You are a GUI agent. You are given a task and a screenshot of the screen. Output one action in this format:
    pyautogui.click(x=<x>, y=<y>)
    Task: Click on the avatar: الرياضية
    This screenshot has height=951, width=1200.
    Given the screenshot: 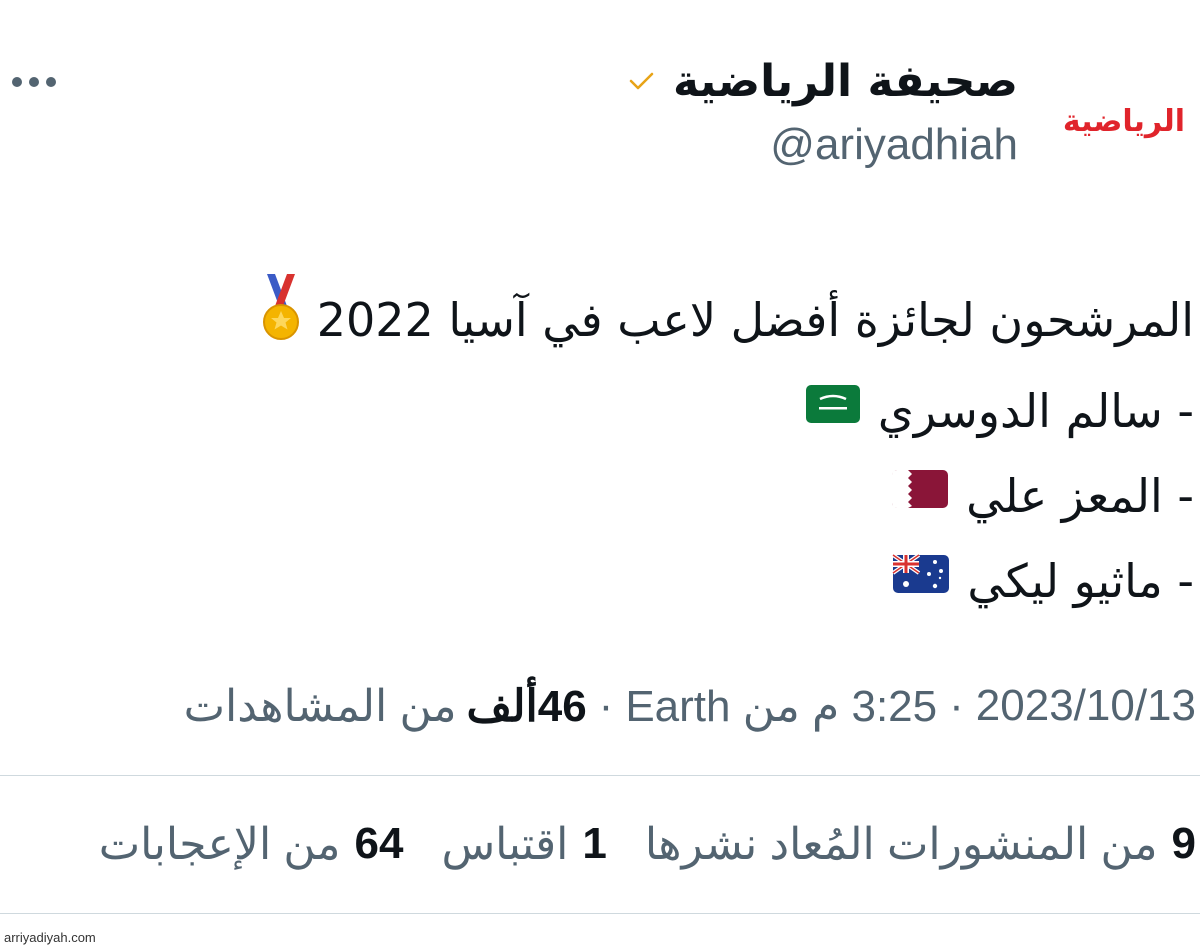 What is the action you would take?
    pyautogui.click(x=1124, y=120)
    